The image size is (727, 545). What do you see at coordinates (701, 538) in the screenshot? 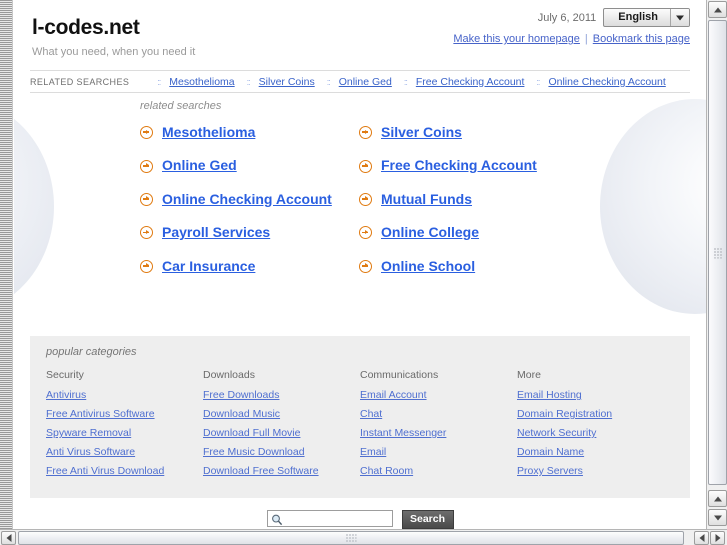
I see `scroll-left-button-right` at bounding box center [701, 538].